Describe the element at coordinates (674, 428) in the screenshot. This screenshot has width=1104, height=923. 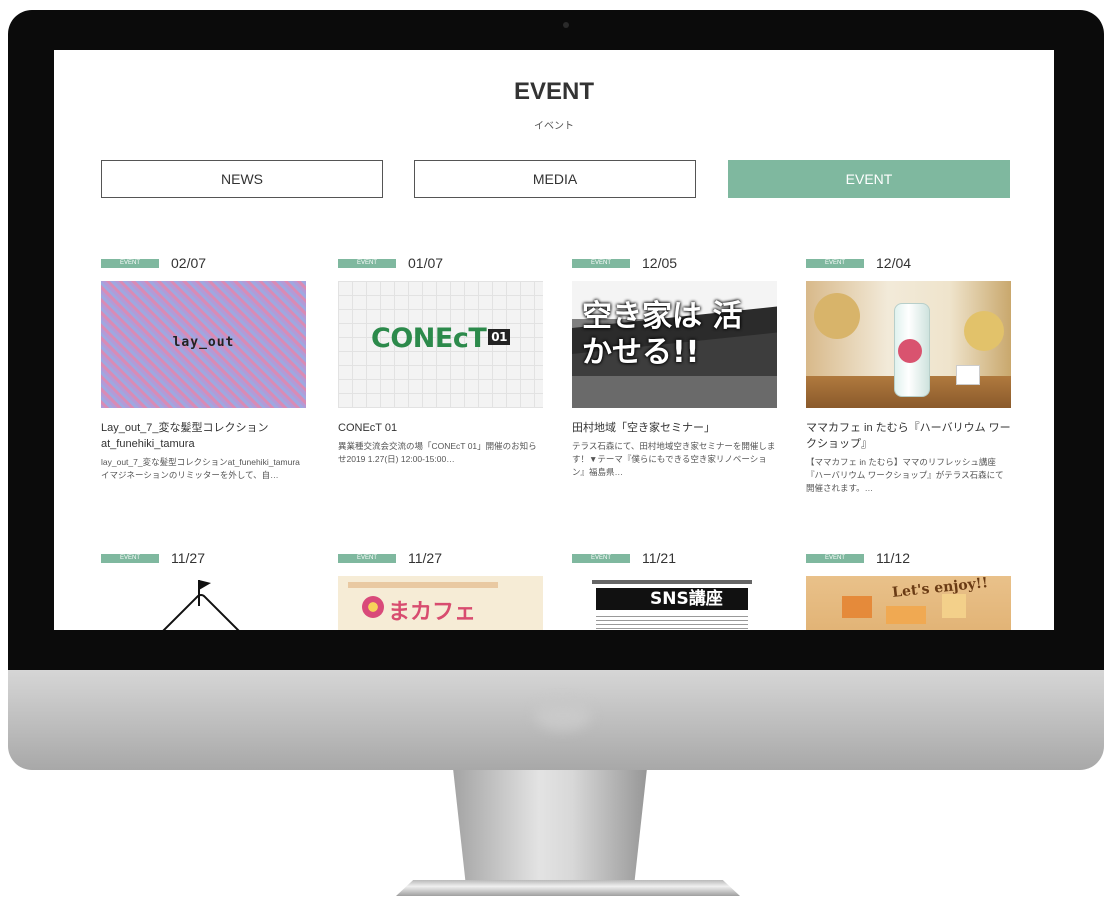
I see `card-title: 田村地域「空き家セミナー」` at that location.